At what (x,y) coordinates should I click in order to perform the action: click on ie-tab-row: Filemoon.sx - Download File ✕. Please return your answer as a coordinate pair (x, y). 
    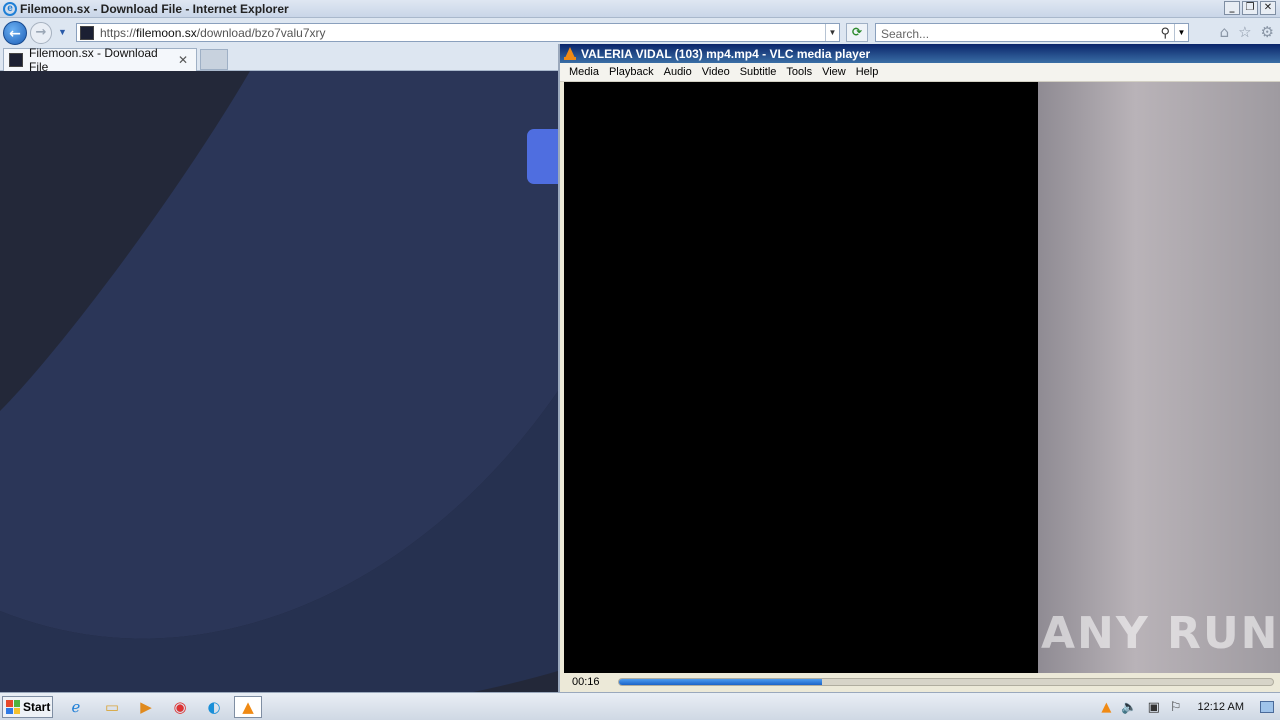
    Looking at the image, I should click on (280, 60).